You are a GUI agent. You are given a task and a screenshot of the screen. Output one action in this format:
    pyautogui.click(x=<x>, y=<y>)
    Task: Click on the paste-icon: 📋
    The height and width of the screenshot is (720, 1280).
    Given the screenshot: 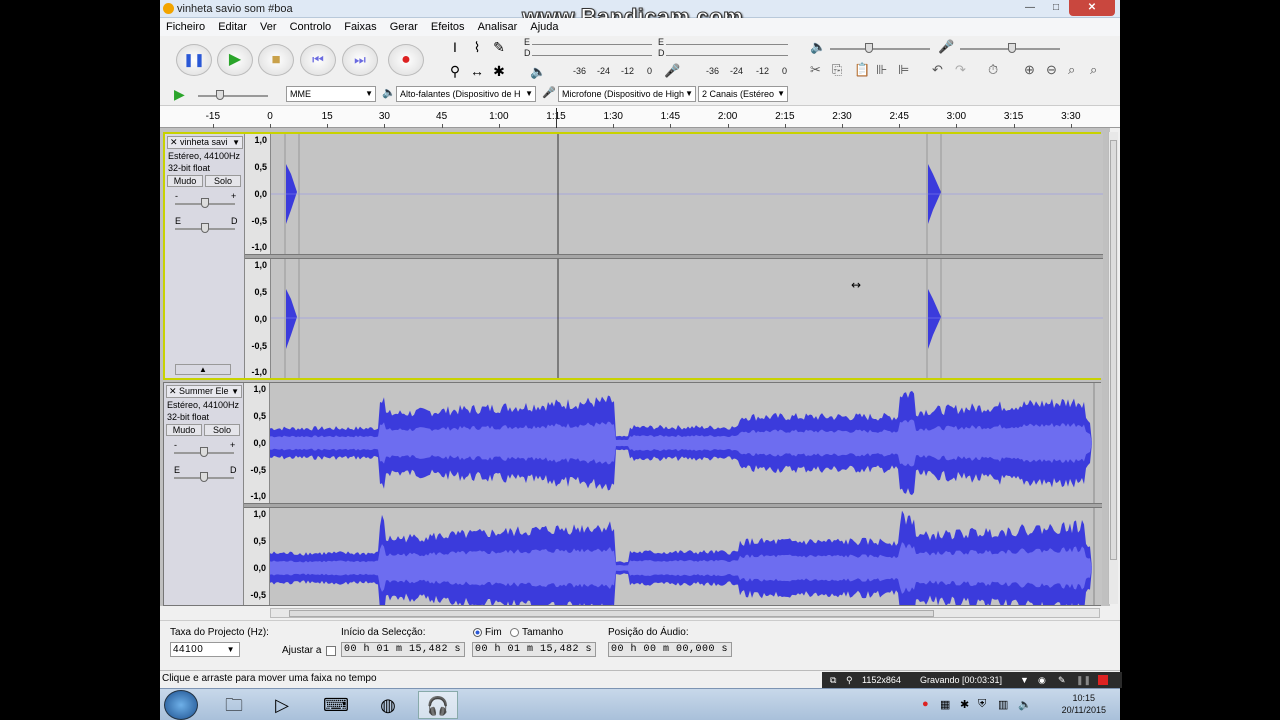 What is the action you would take?
    pyautogui.click(x=862, y=70)
    